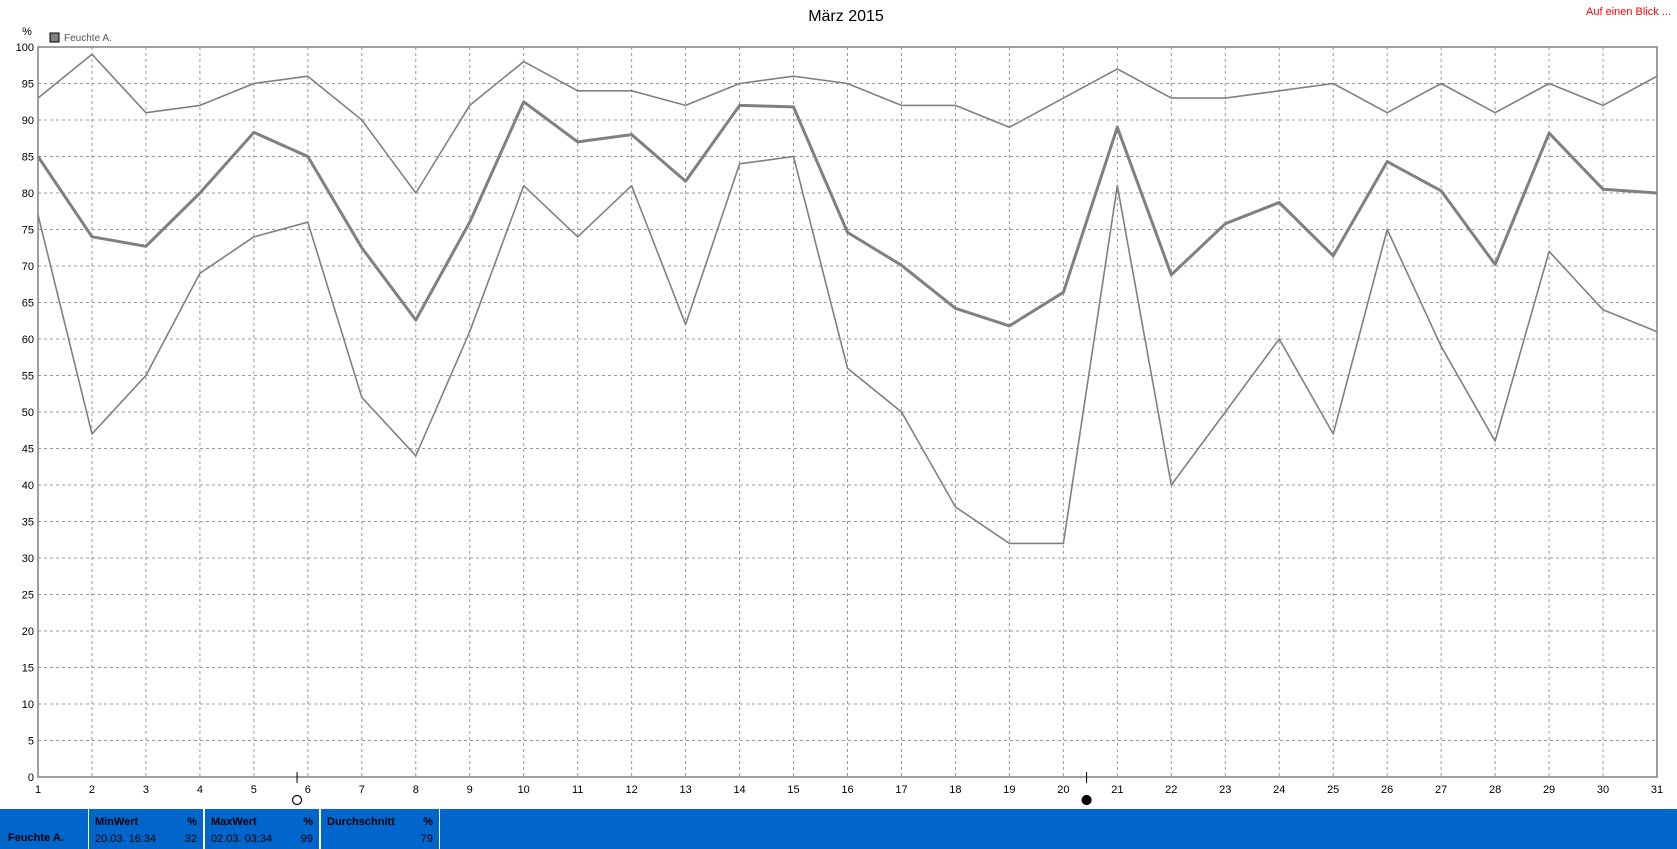 Image resolution: width=1677 pixels, height=849 pixels. Describe the element at coordinates (28, 486) in the screenshot. I see `y-tick-label: 40` at that location.